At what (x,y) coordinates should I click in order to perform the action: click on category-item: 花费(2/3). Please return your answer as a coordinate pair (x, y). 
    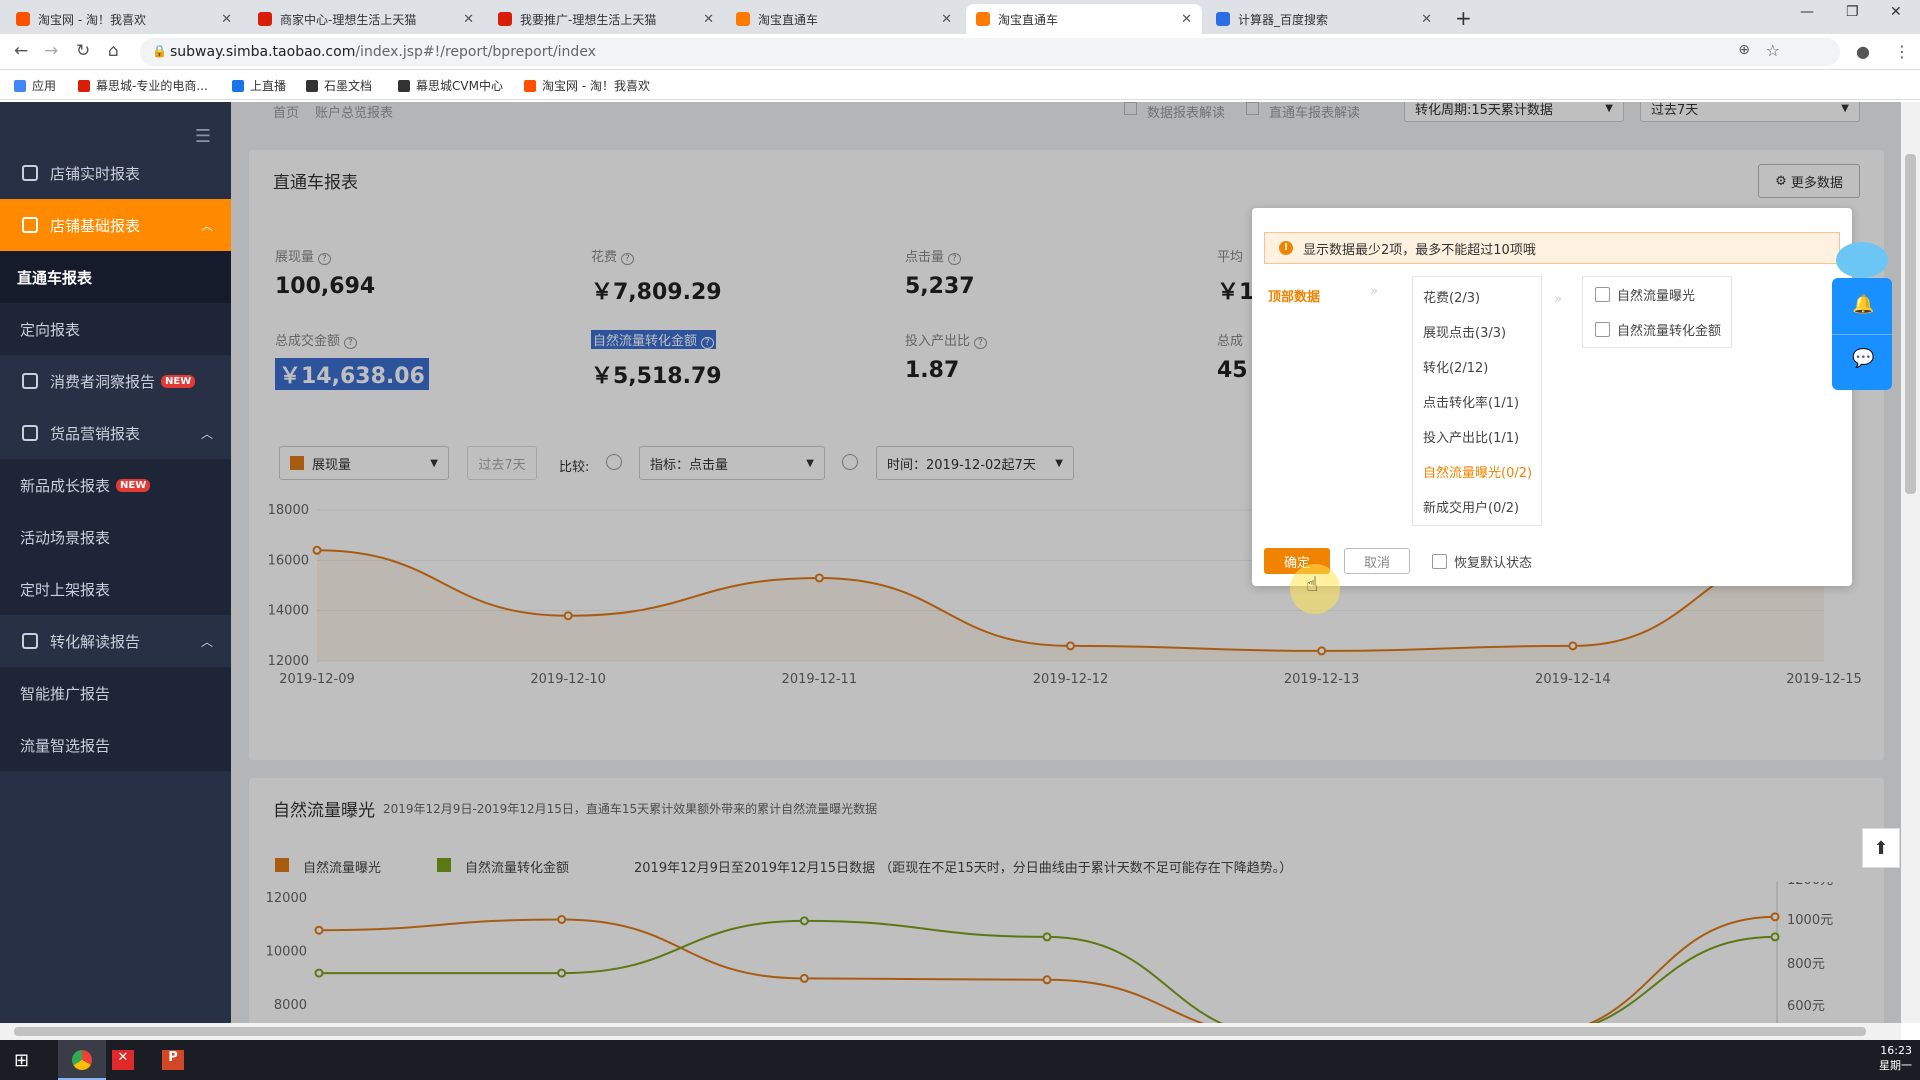
    Looking at the image, I should click on (1451, 296).